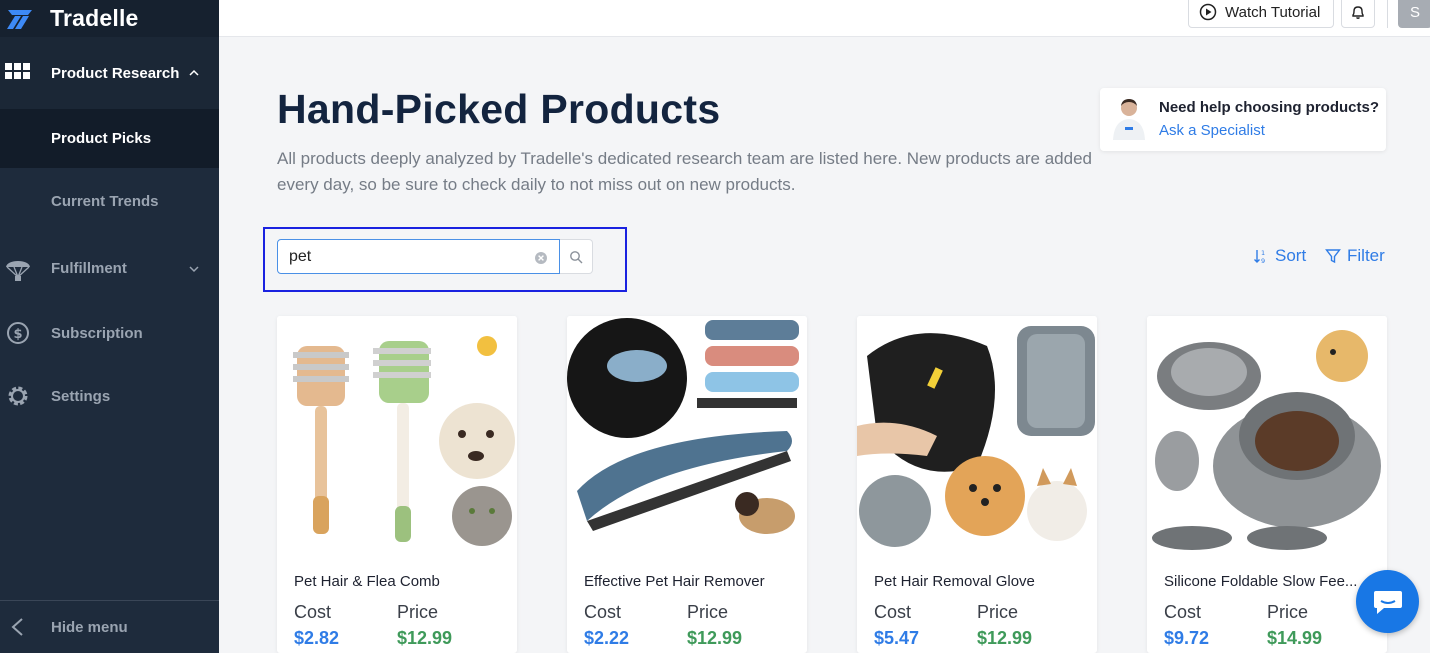 The height and width of the screenshot is (653, 1430). I want to click on grid-icon, so click(17, 71).